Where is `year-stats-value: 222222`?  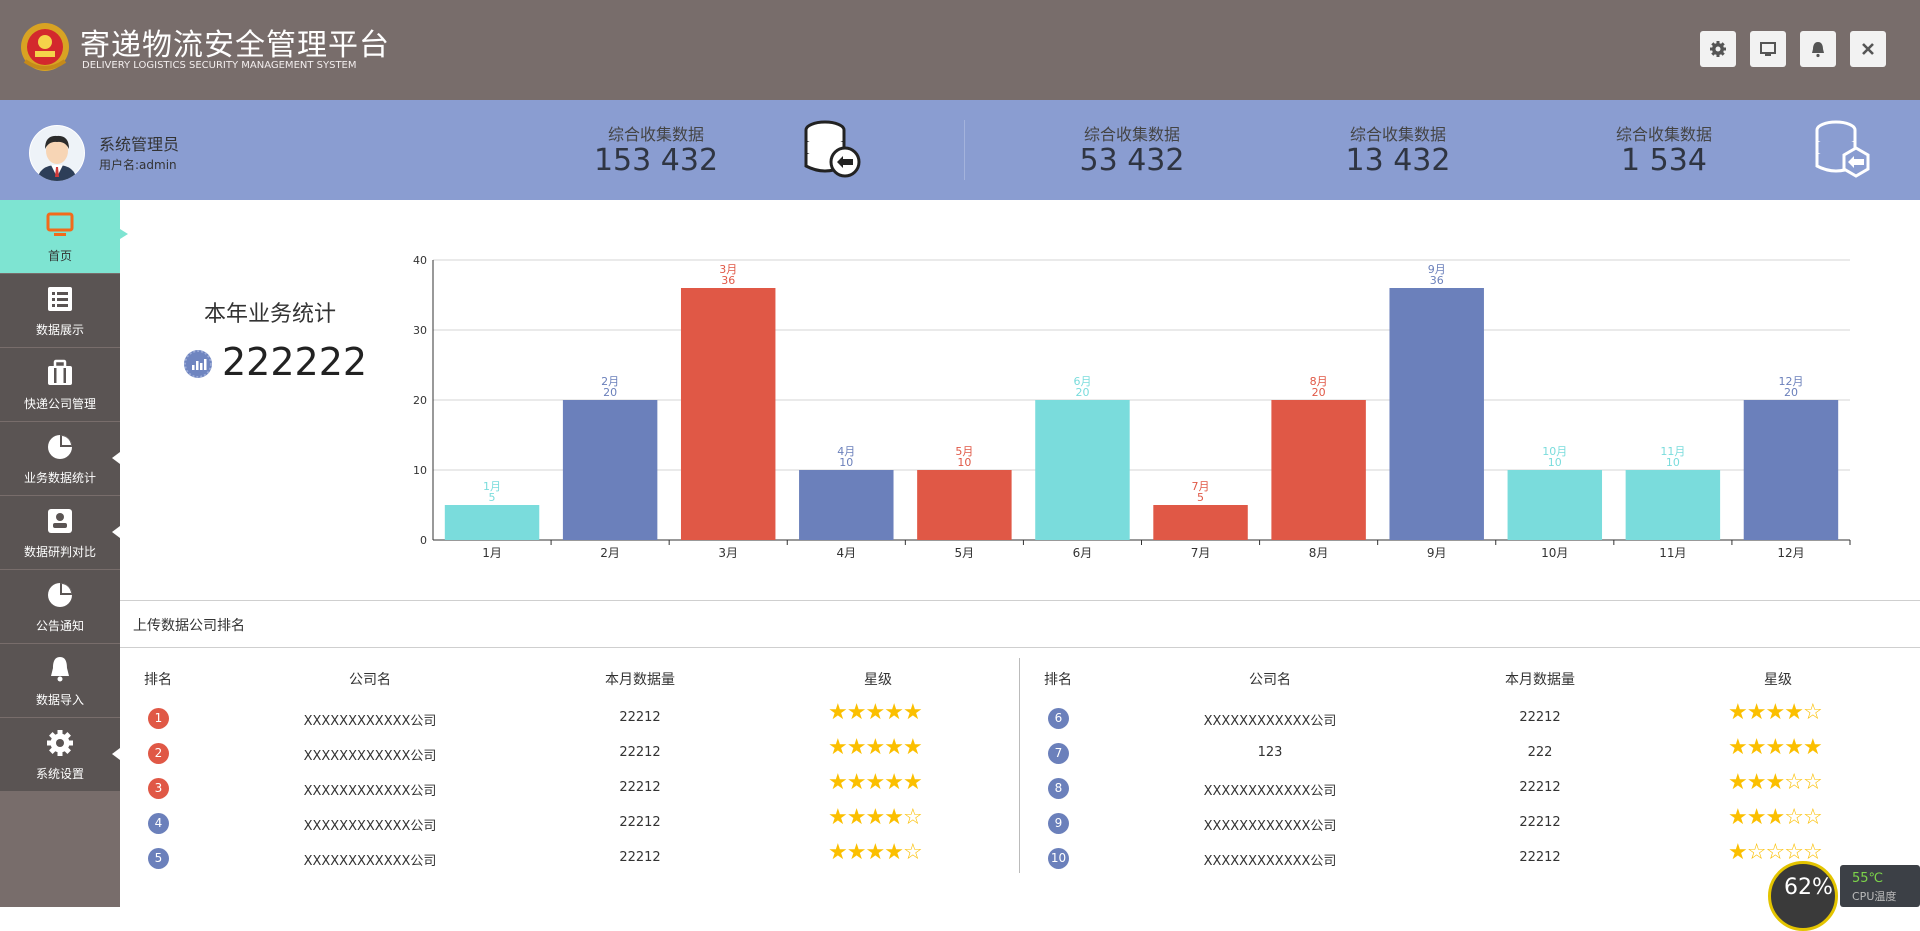 year-stats-value: 222222 is located at coordinates (295, 362).